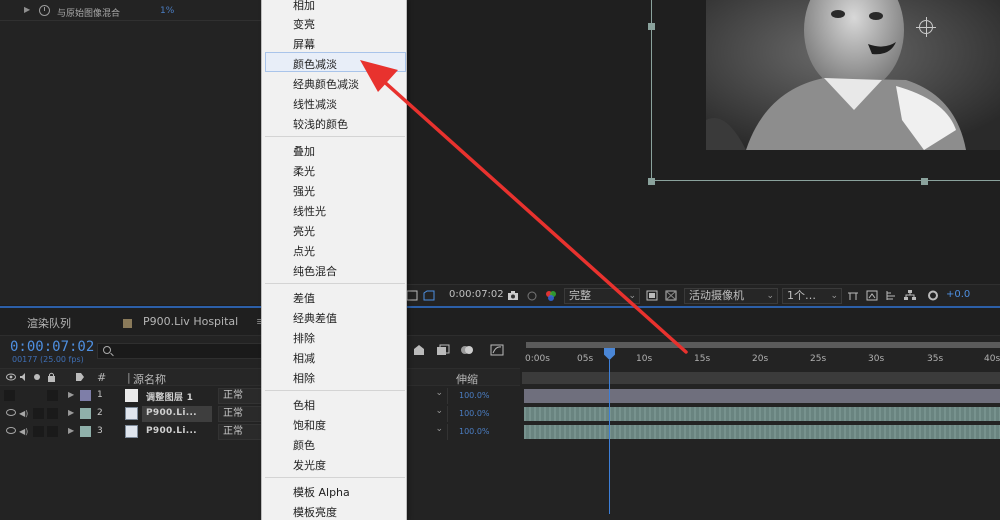 The image size is (1000, 520). What do you see at coordinates (304, 251) in the screenshot?
I see `menu-item: 点光` at bounding box center [304, 251].